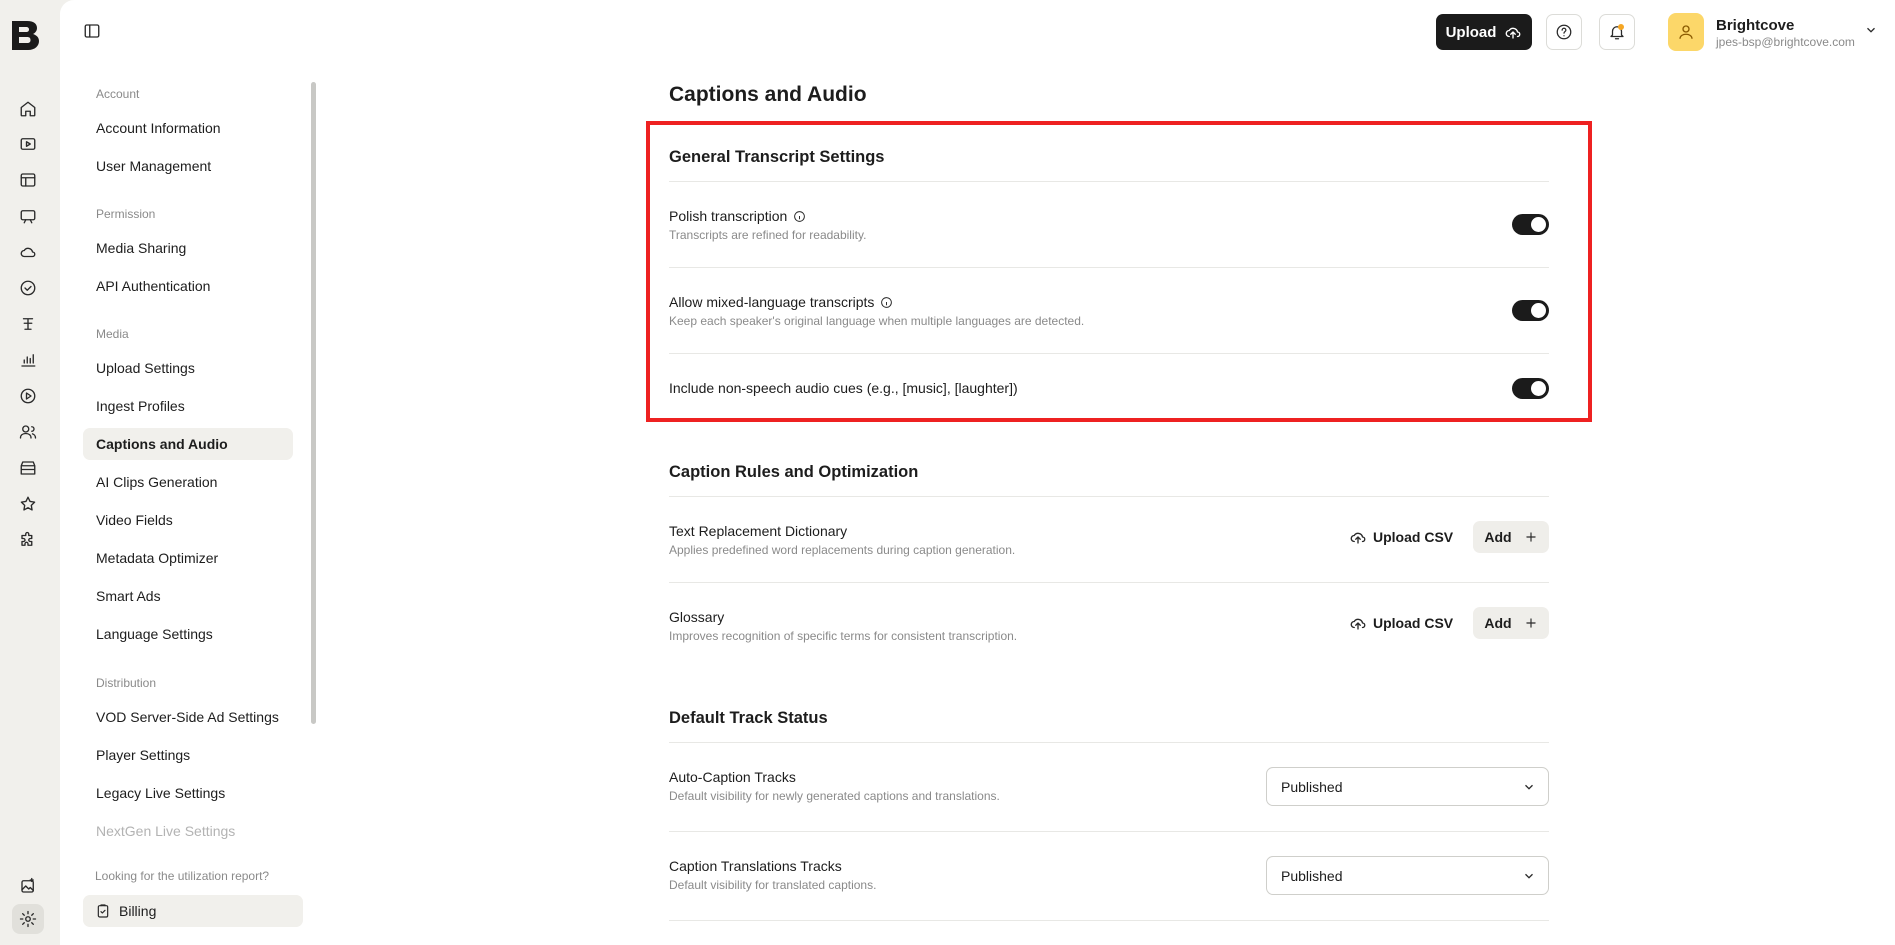 Image resolution: width=1895 pixels, height=945 pixels. What do you see at coordinates (1312, 875) in the screenshot?
I see `caption-translations-select-value: Published` at bounding box center [1312, 875].